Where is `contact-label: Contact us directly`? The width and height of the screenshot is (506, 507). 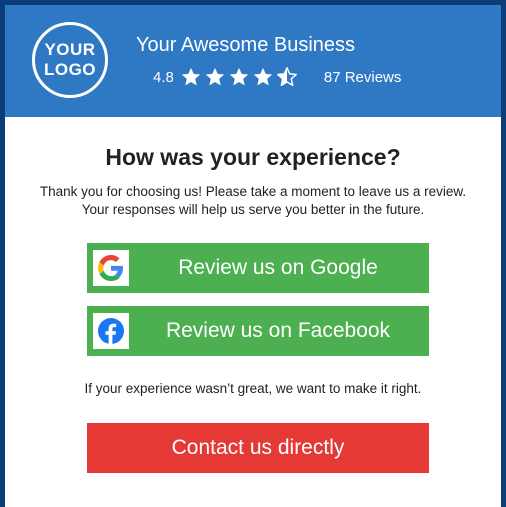
contact-label: Contact us directly is located at coordinates (258, 447).